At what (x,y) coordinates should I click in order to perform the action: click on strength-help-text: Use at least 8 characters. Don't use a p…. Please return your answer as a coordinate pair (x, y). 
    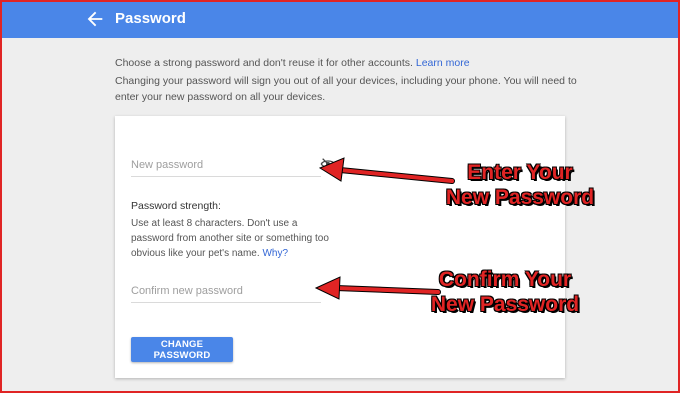
    Looking at the image, I should click on (230, 238).